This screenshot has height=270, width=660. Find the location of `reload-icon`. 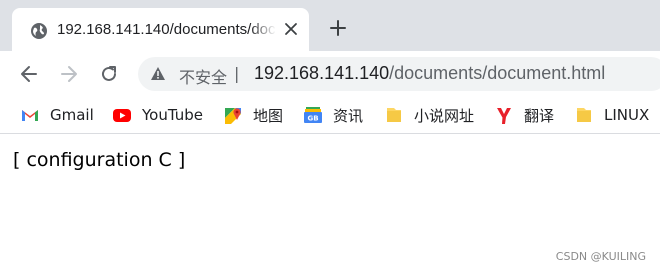

reload-icon is located at coordinates (109, 74).